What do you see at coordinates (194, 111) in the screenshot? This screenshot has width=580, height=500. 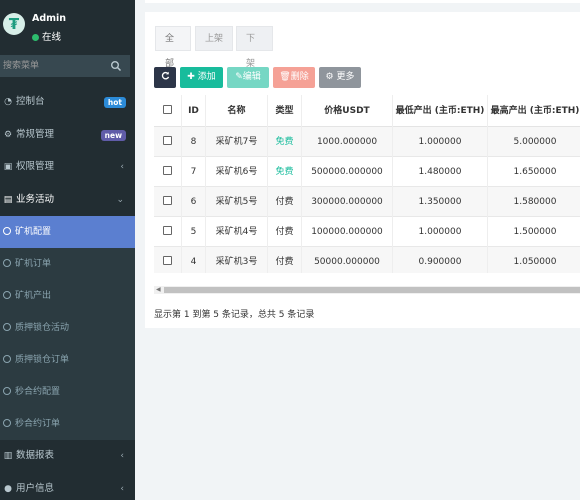 I see `column-header-id: ID` at bounding box center [194, 111].